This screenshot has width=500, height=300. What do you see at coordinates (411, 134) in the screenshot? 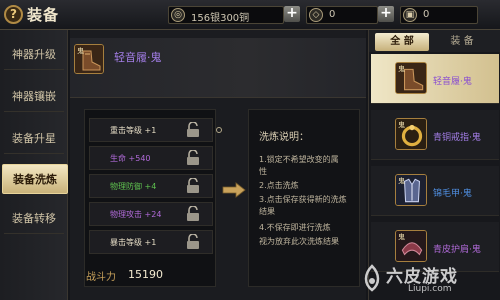
I see `ring-icon: 鬼` at bounding box center [411, 134].